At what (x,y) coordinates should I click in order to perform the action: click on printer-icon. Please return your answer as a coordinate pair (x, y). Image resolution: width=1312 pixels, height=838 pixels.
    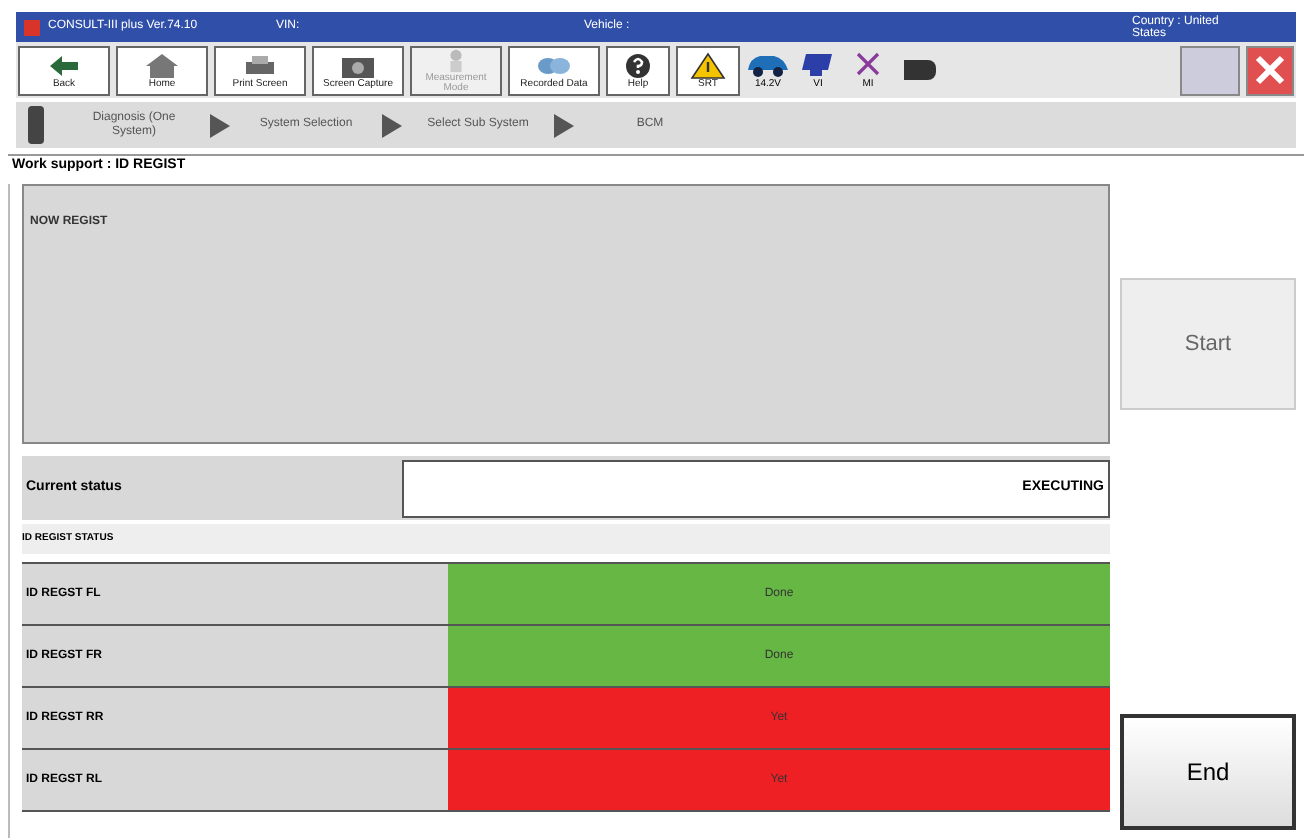
    Looking at the image, I should click on (260, 65).